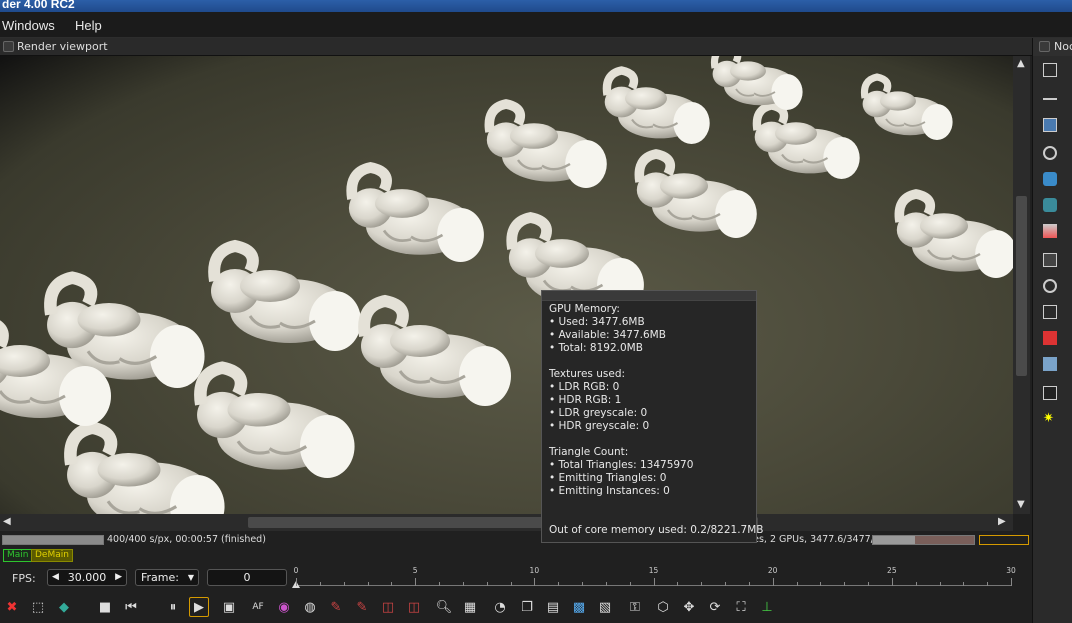 The width and height of the screenshot is (1072, 623). Describe the element at coordinates (1002, 522) in the screenshot. I see `scroll-right-arrow: ▶` at that location.